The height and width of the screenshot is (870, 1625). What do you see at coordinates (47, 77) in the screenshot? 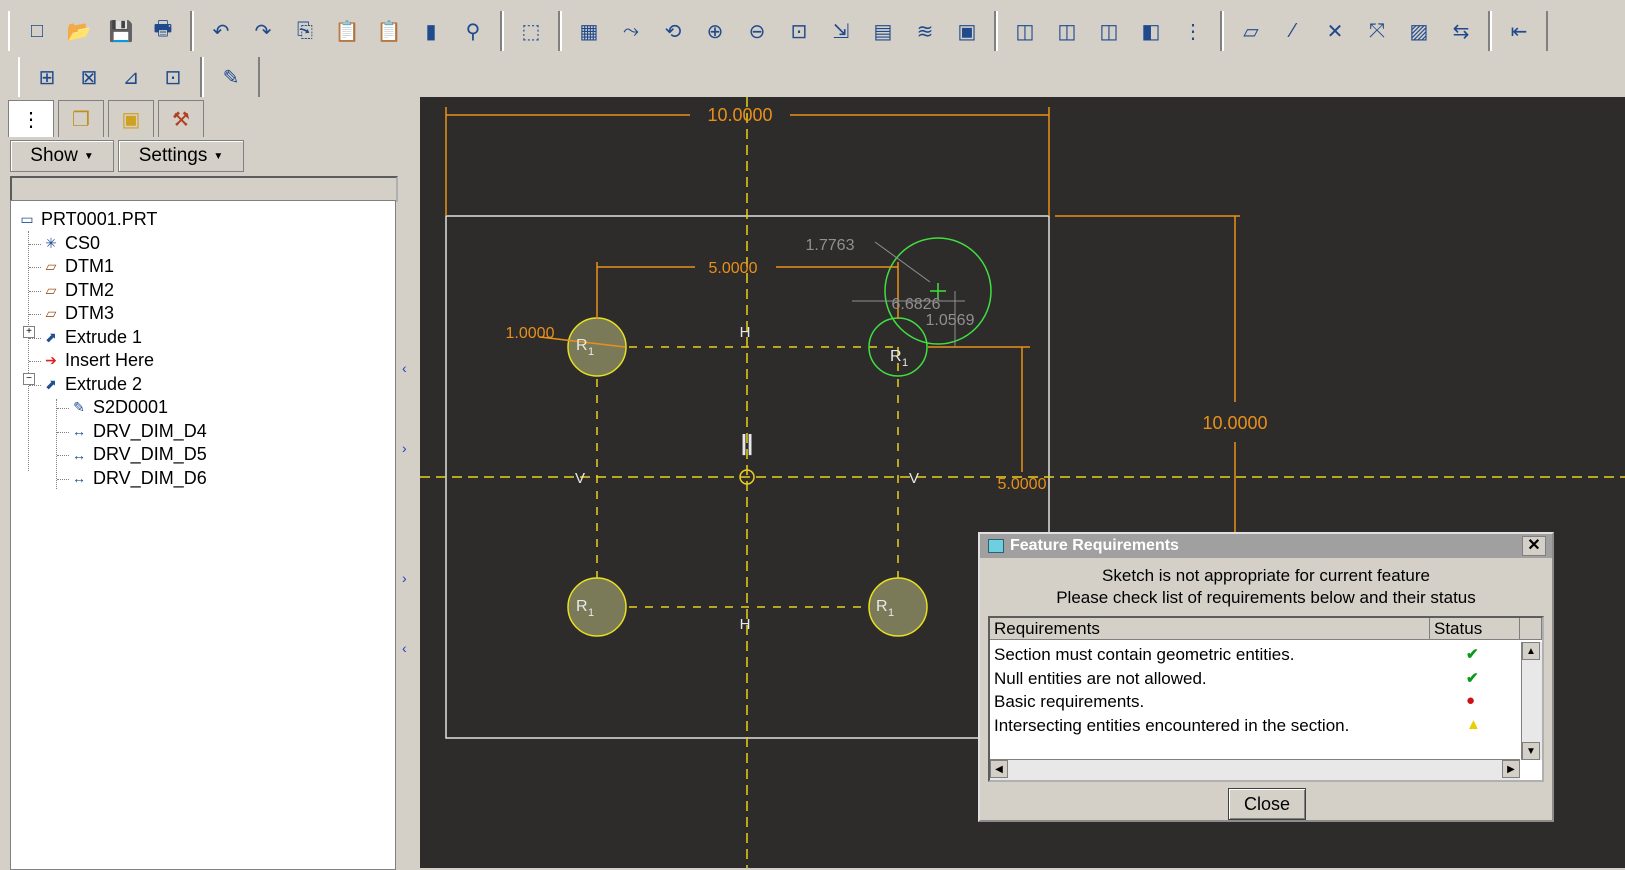
I see `dimension-display-icon: ⊞` at bounding box center [47, 77].